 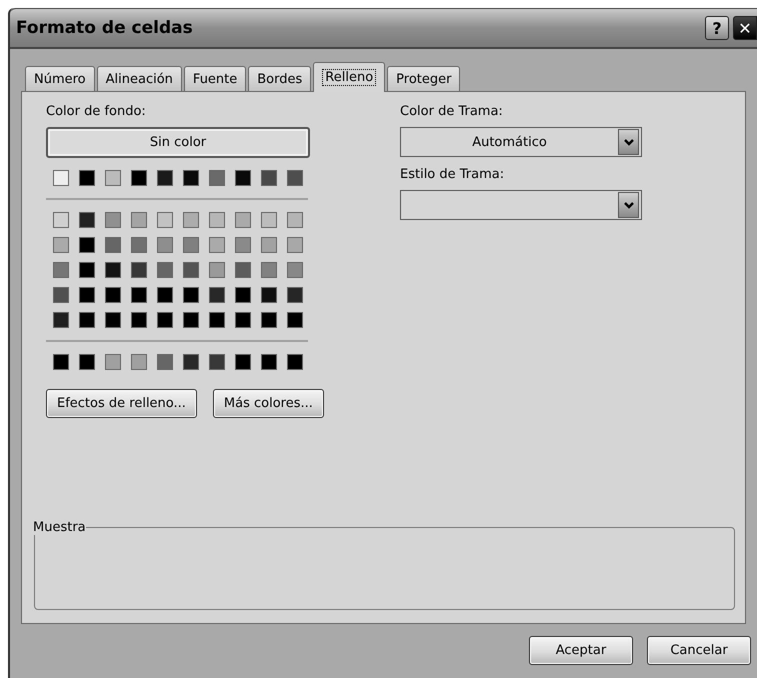 I want to click on tab: Proteger, so click(x=423, y=78).